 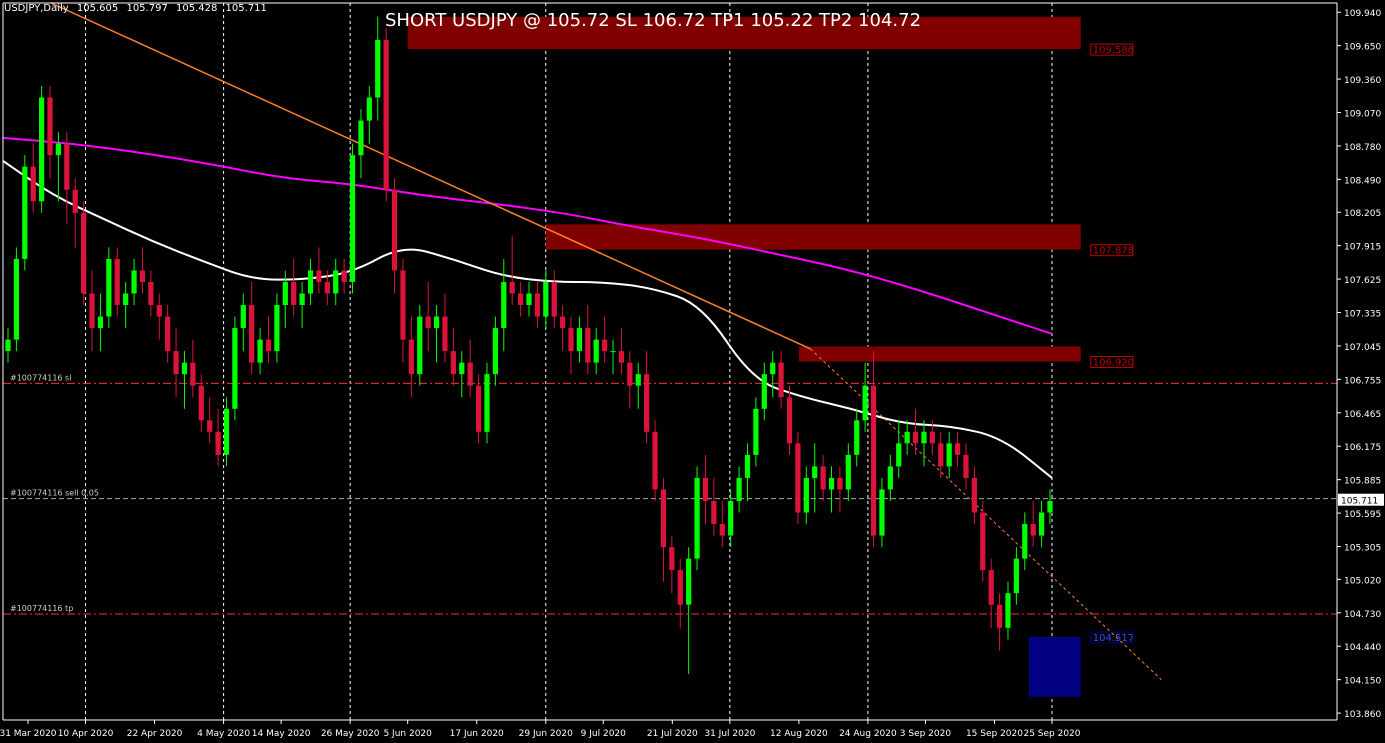 What do you see at coordinates (1362, 715) in the screenshot?
I see `y-tick-label: 103.860` at bounding box center [1362, 715].